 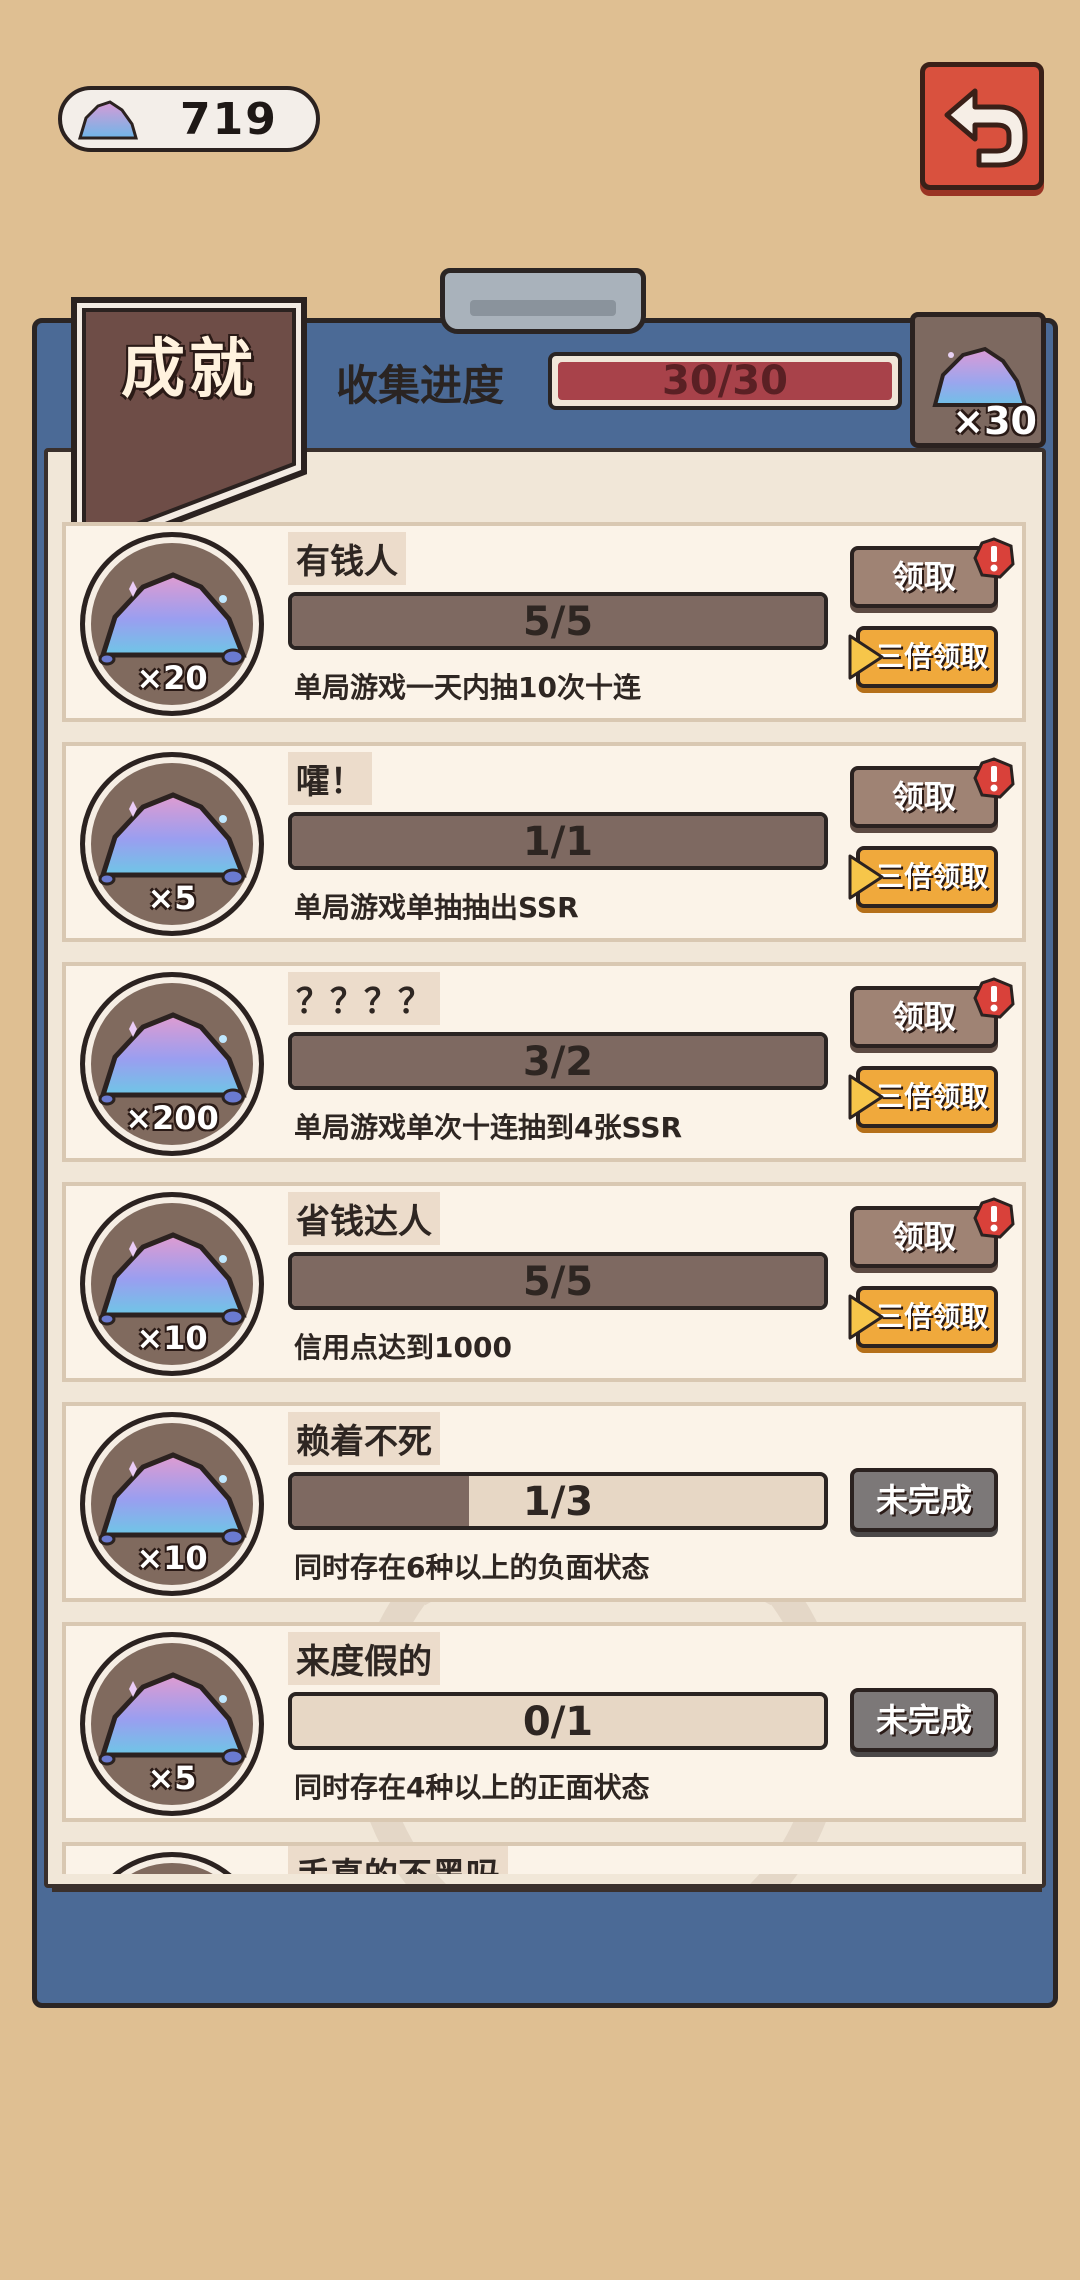 What do you see at coordinates (172, 1064) in the screenshot?
I see `reward-medal: ×200` at bounding box center [172, 1064].